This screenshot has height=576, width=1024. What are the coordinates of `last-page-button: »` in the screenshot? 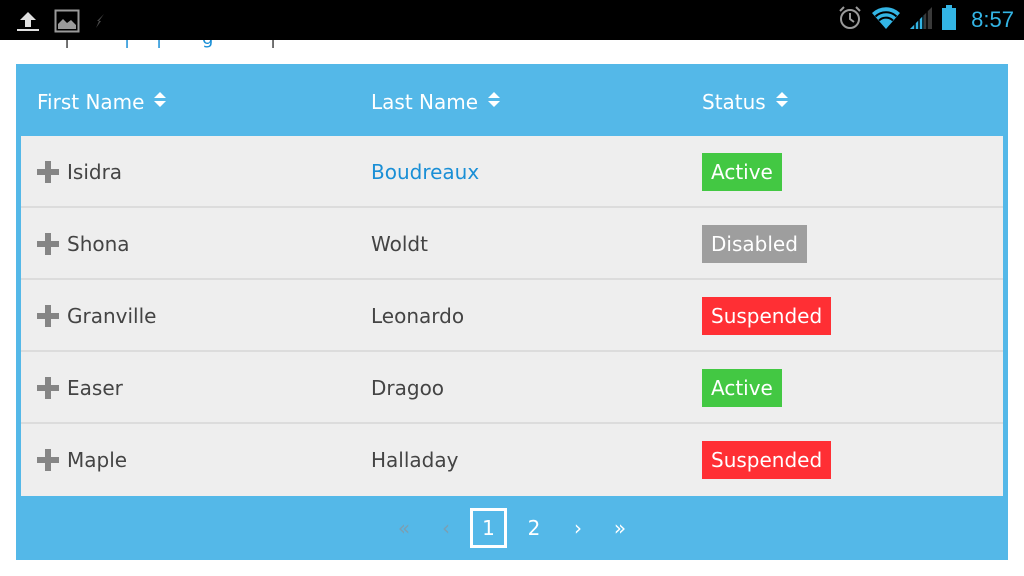 It's located at (620, 528).